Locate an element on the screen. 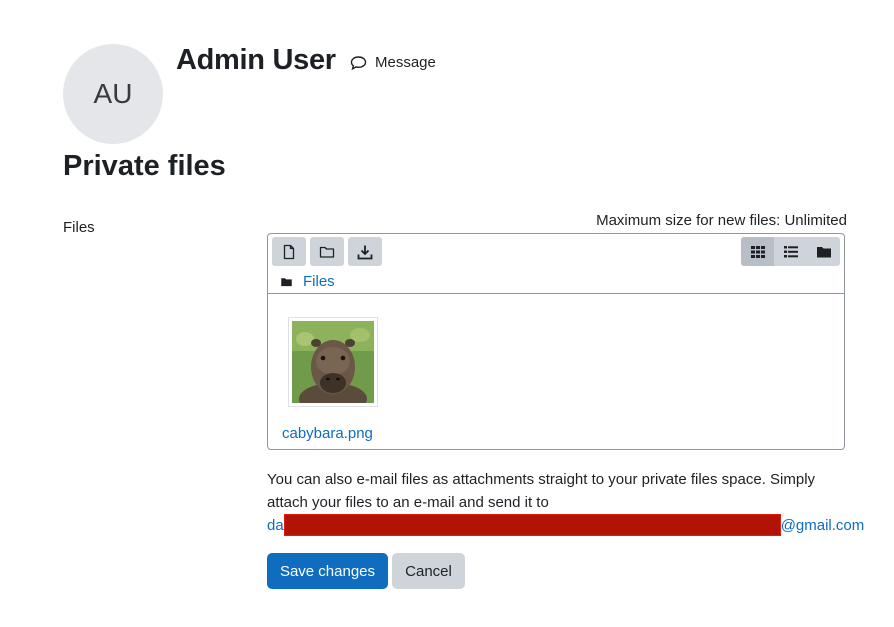  grid-icon is located at coordinates (757, 251).